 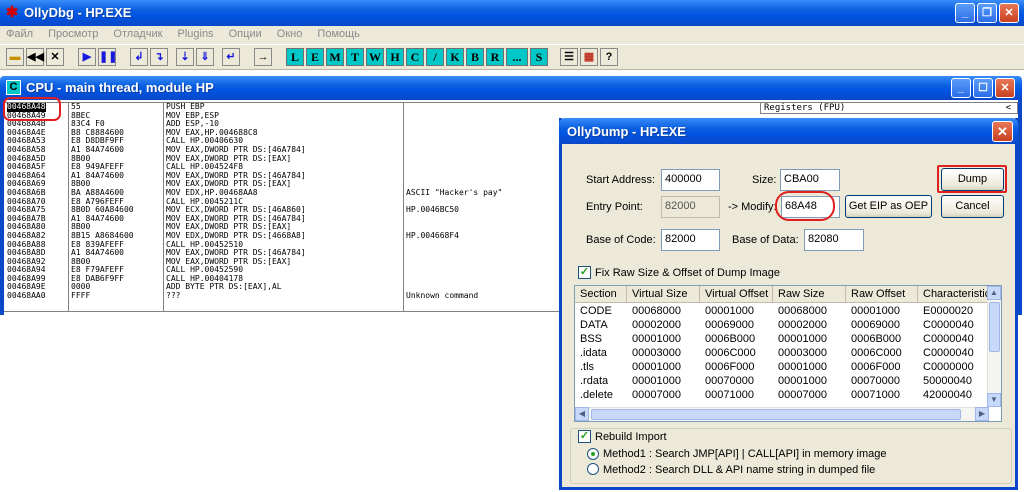 I want to click on method1-radio, so click(x=593, y=454).